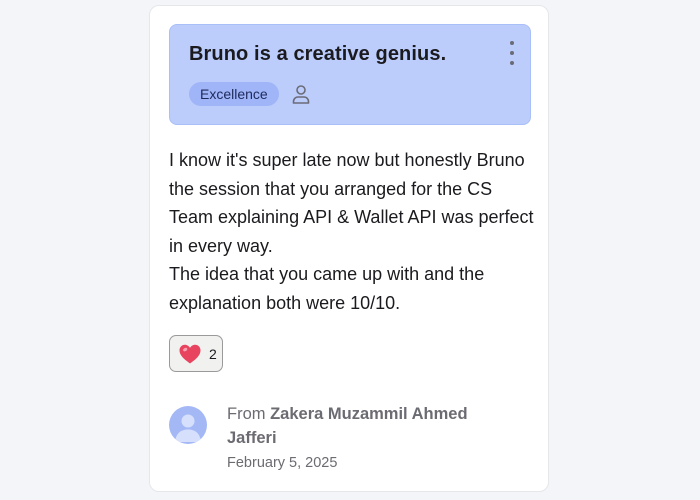 This screenshot has height=500, width=700. What do you see at coordinates (318, 54) in the screenshot?
I see `card-title: Bruno is a creative genius.` at bounding box center [318, 54].